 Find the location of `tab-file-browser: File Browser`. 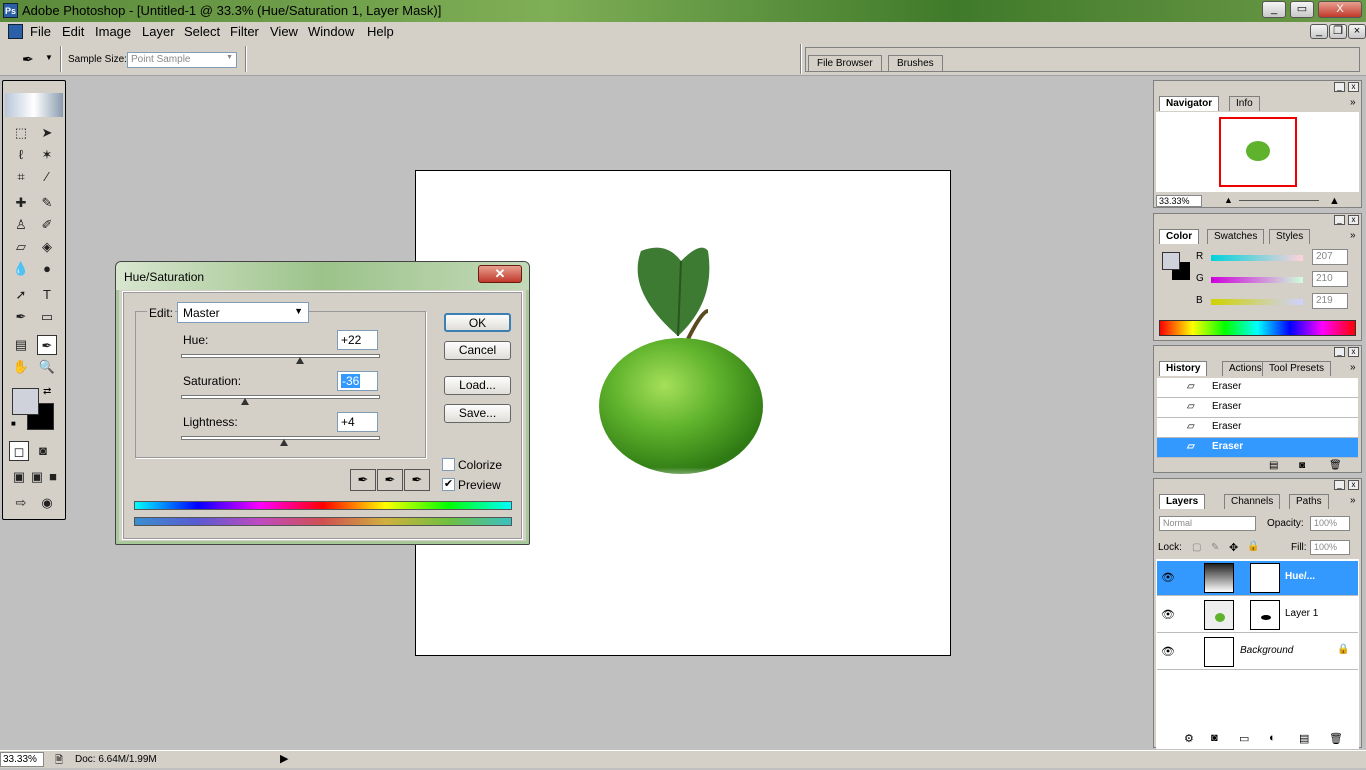

tab-file-browser: File Browser is located at coordinates (845, 63).